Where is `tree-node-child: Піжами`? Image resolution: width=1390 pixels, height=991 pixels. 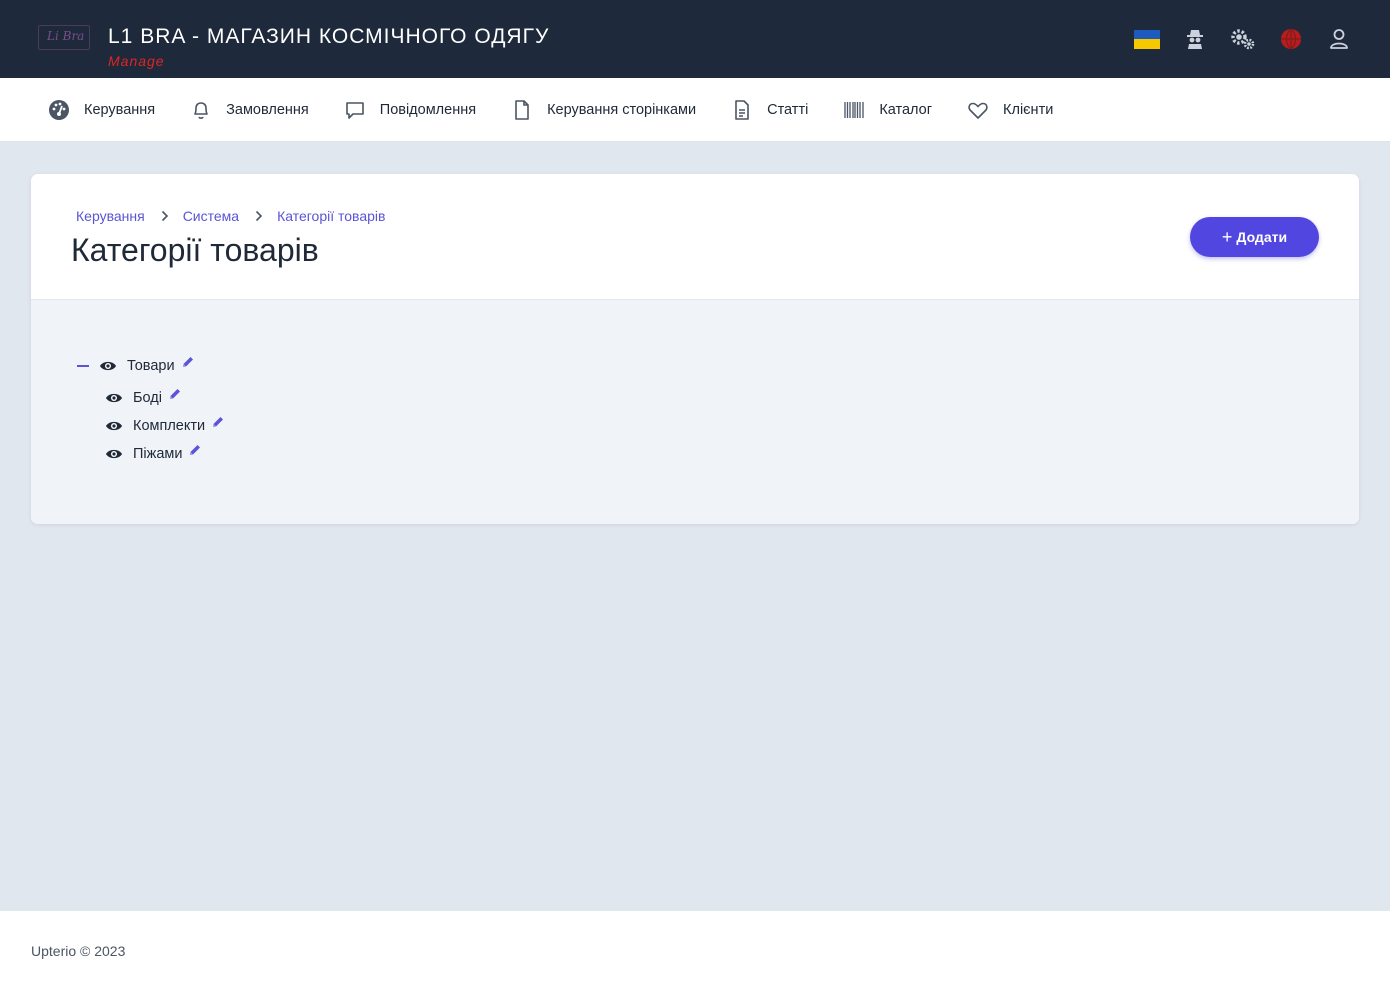
tree-node-child: Піжами is located at coordinates (153, 452).